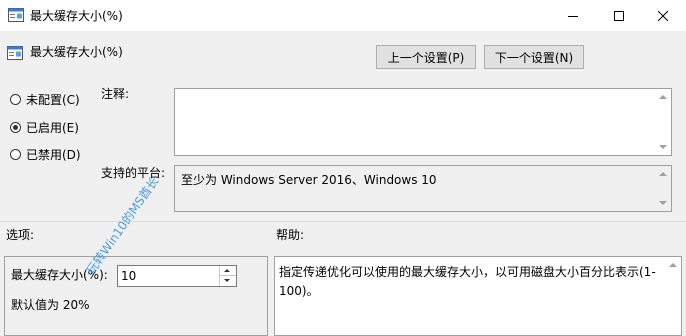 This screenshot has width=686, height=336. I want to click on radio-label: 未配置(C), so click(53, 99).